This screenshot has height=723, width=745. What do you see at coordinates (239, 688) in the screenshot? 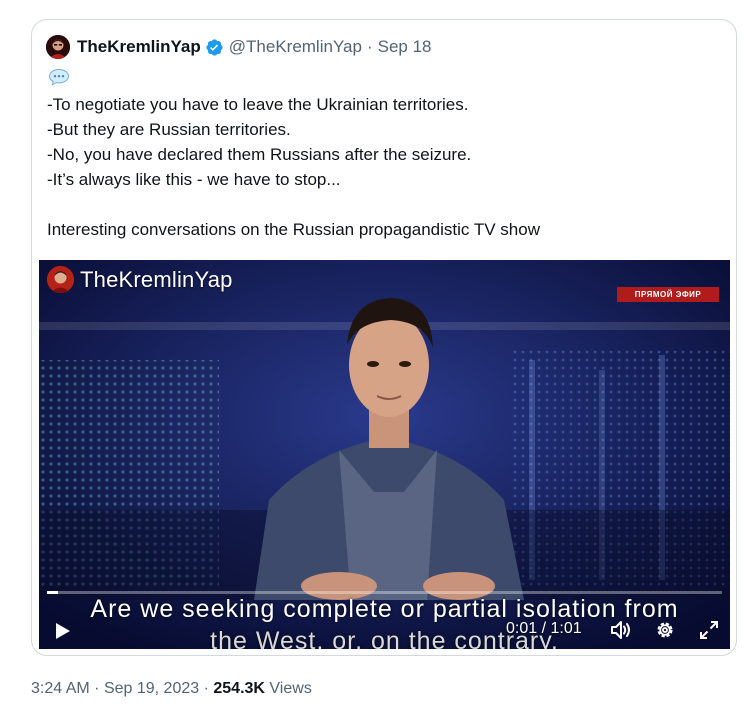
I see `views-count: 254.3K` at bounding box center [239, 688].